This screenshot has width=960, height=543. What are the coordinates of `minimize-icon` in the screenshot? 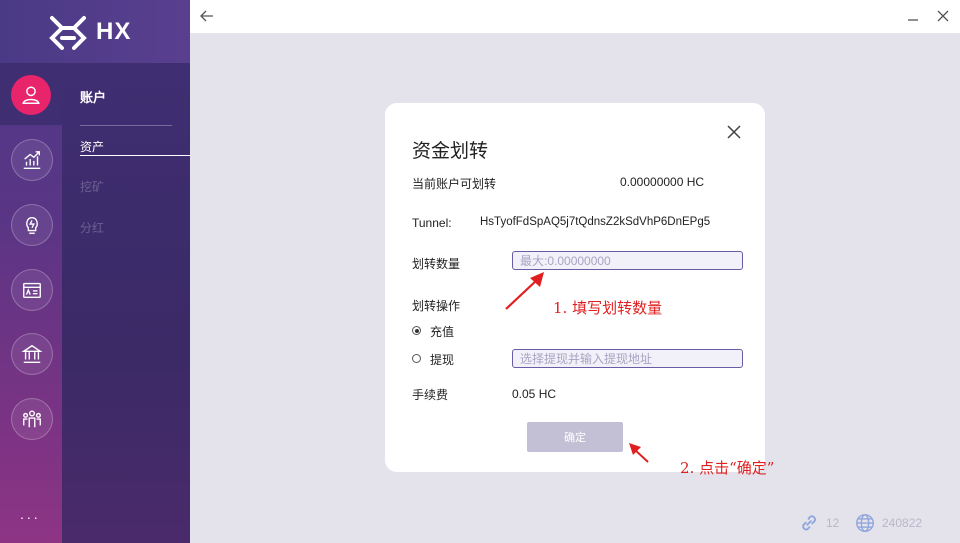 It's located at (913, 16).